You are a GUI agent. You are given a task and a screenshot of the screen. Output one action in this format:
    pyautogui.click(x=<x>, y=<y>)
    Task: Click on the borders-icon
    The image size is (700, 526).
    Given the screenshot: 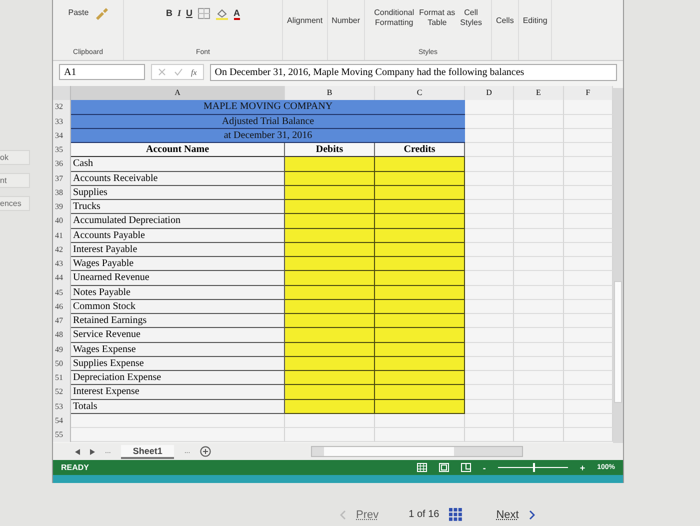 What is the action you would take?
    pyautogui.click(x=204, y=13)
    